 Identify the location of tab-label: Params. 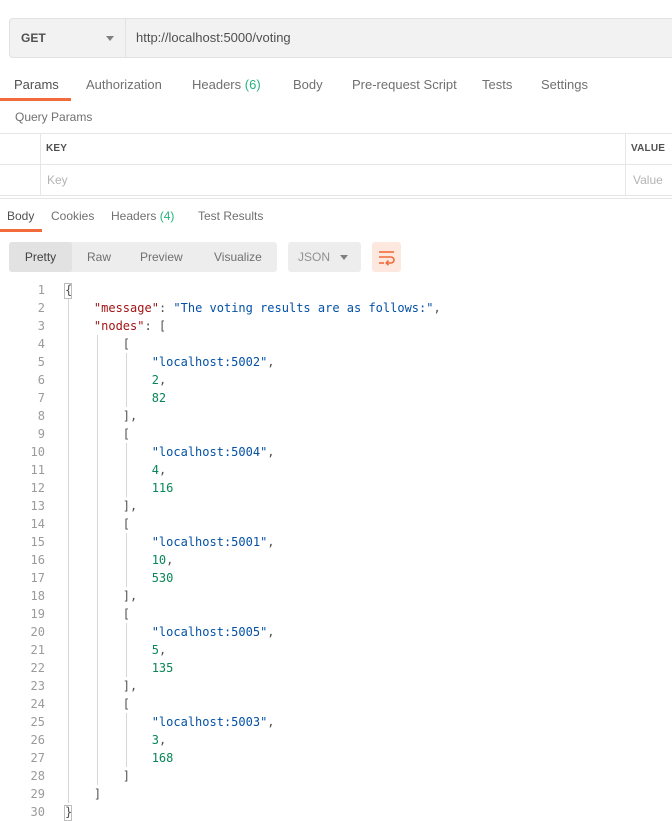
(36, 84).